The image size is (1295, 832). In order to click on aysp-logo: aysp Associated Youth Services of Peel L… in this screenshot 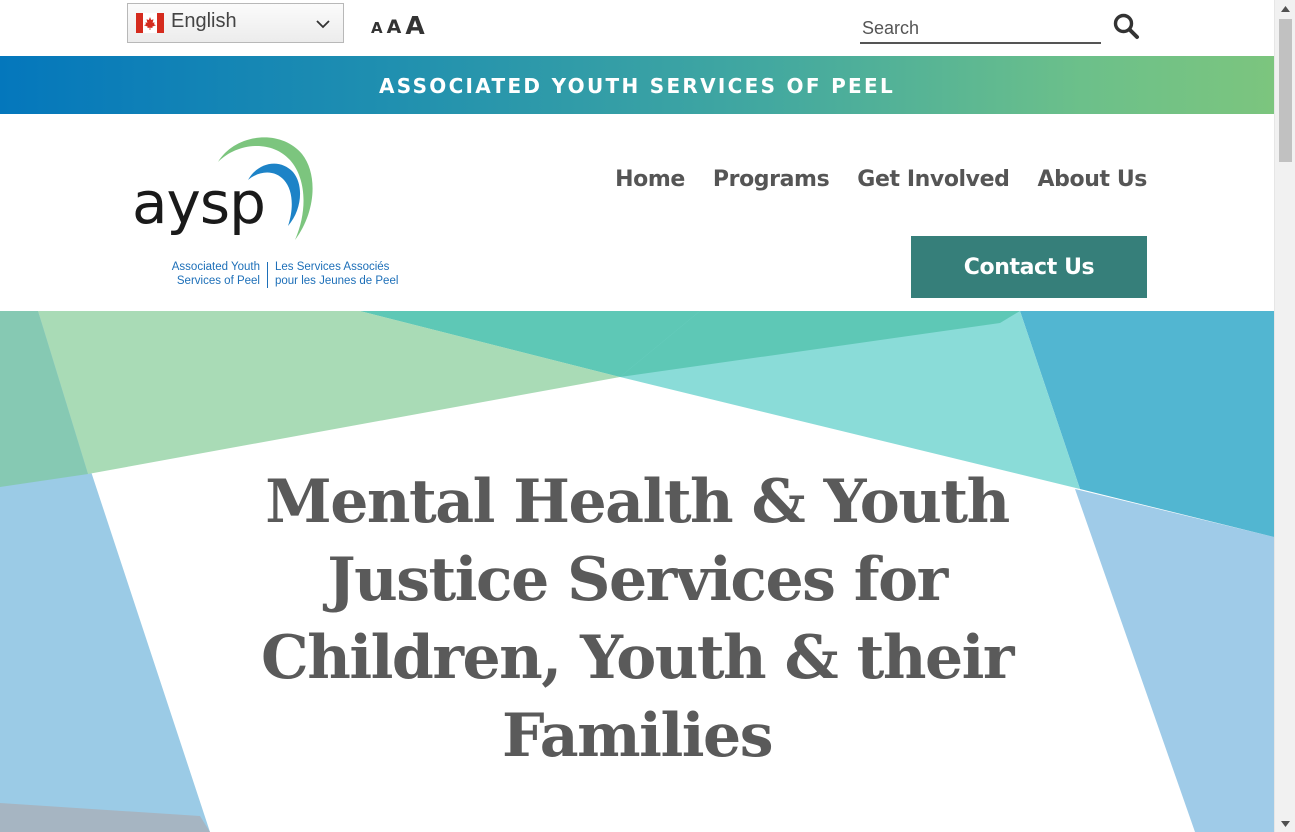, I will do `click(265, 213)`.